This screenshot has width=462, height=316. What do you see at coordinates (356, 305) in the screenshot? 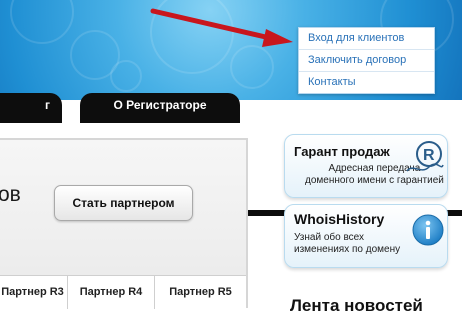
I see `news-feed-title: Лента новостей` at bounding box center [356, 305].